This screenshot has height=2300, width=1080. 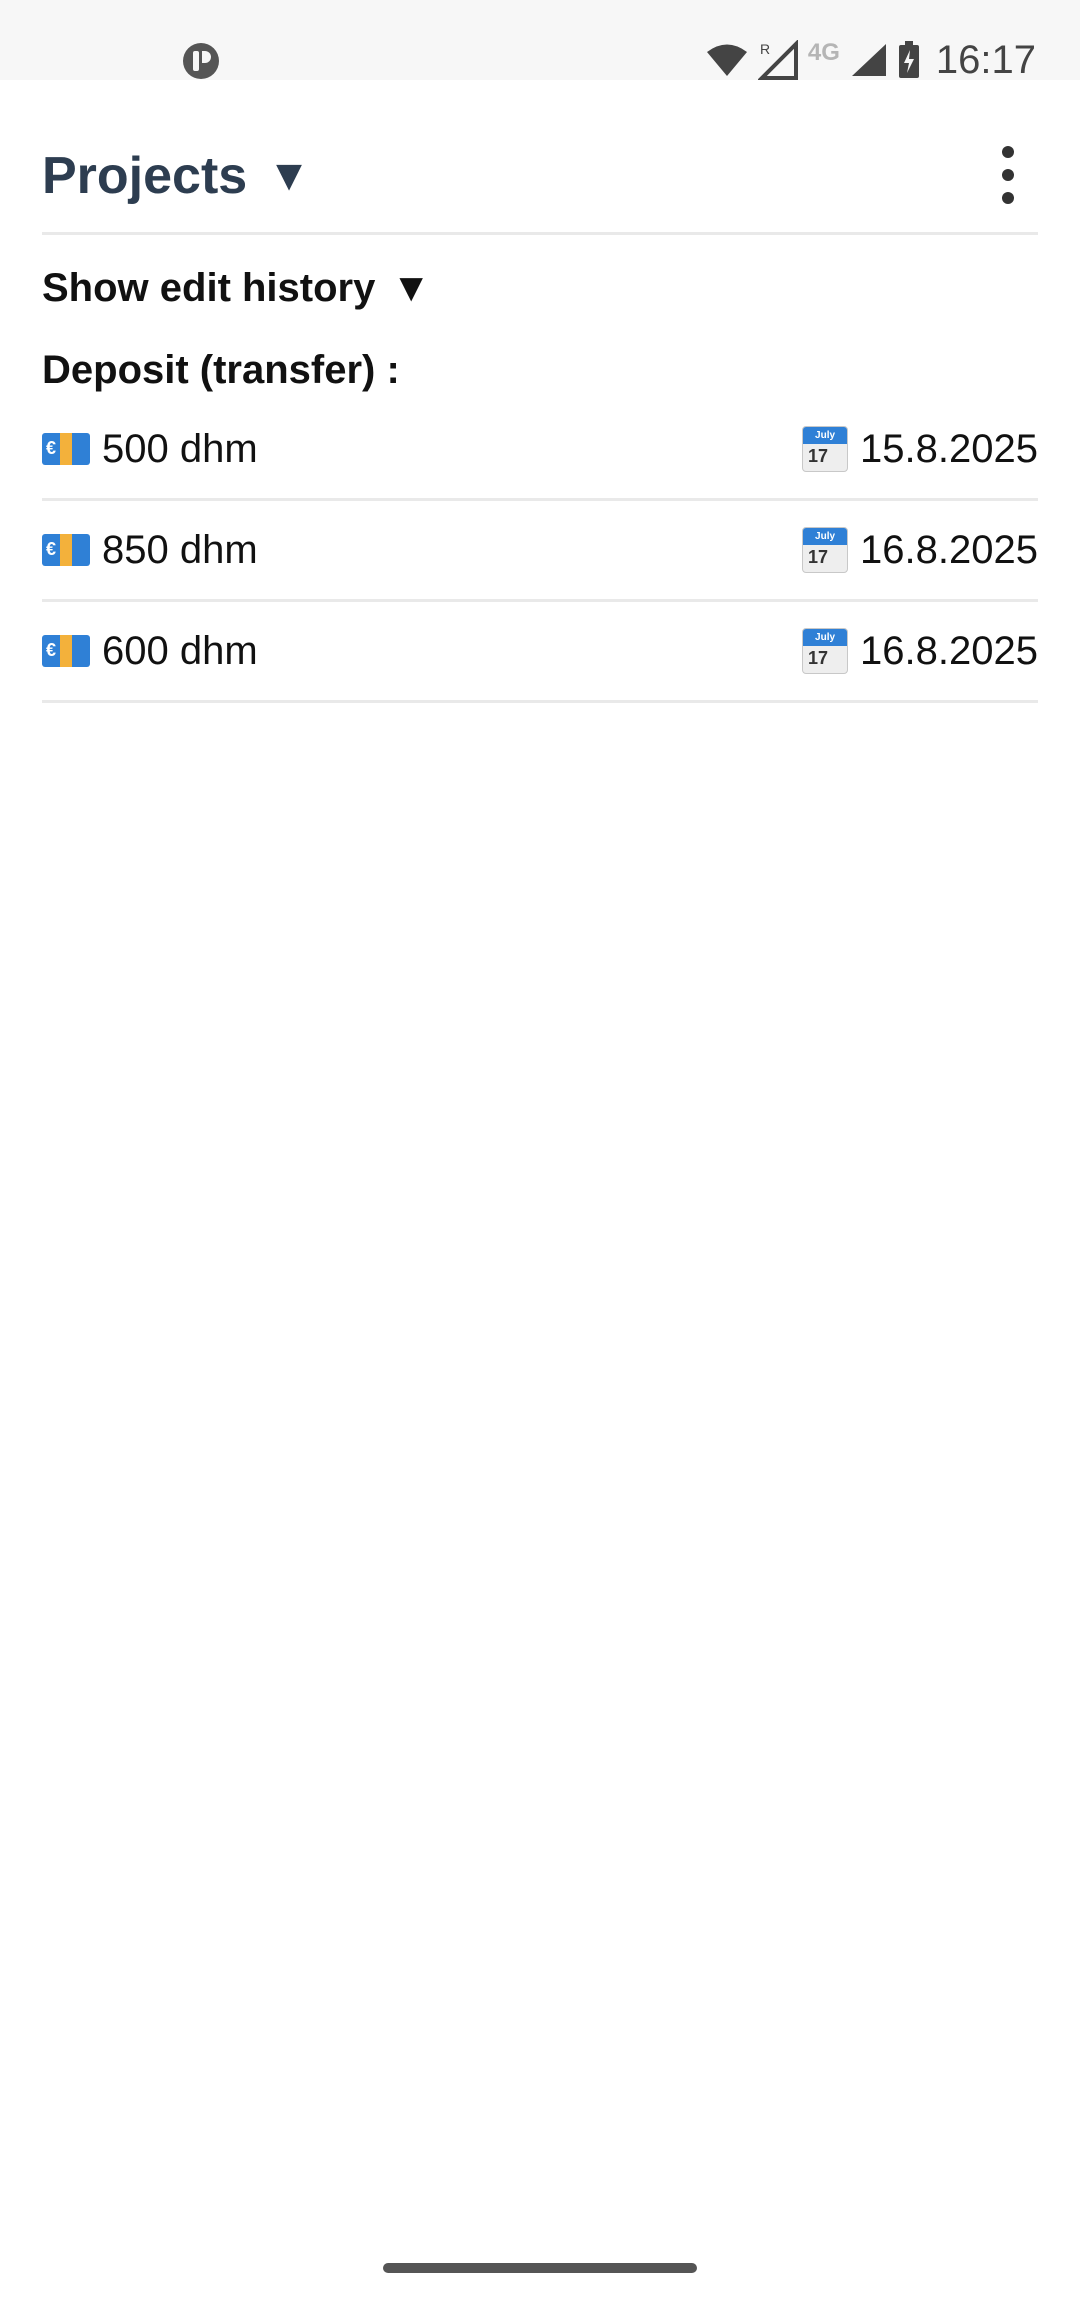 I want to click on history-toggle-label: Show edit history, so click(x=209, y=288).